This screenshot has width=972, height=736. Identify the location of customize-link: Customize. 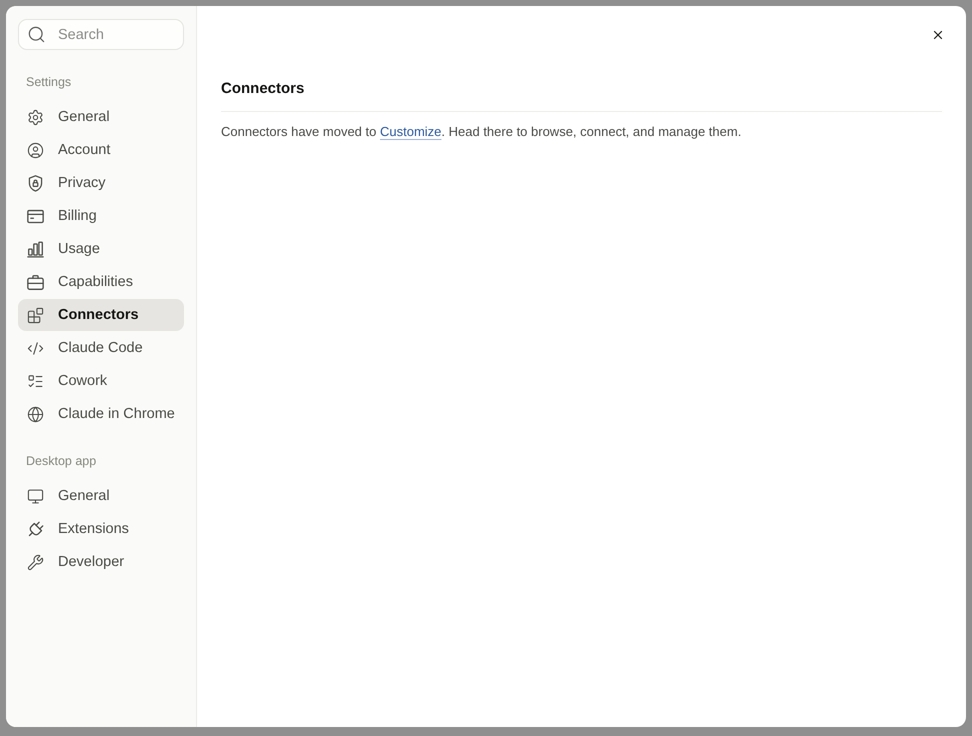
(411, 131).